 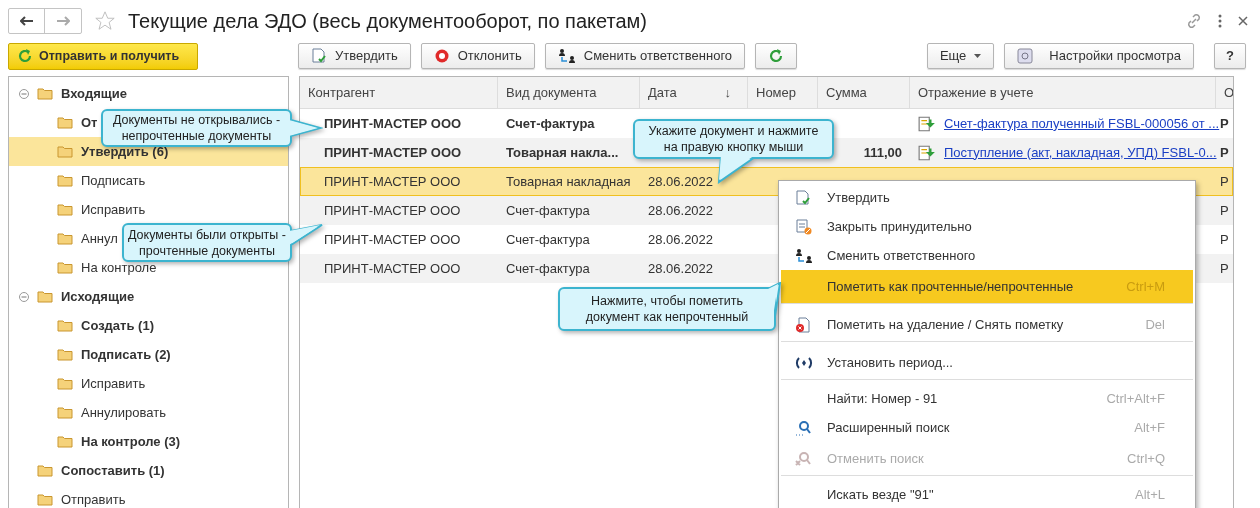 What do you see at coordinates (568, 181) in the screenshot?
I see `table-cell-text: Товарная накладная` at bounding box center [568, 181].